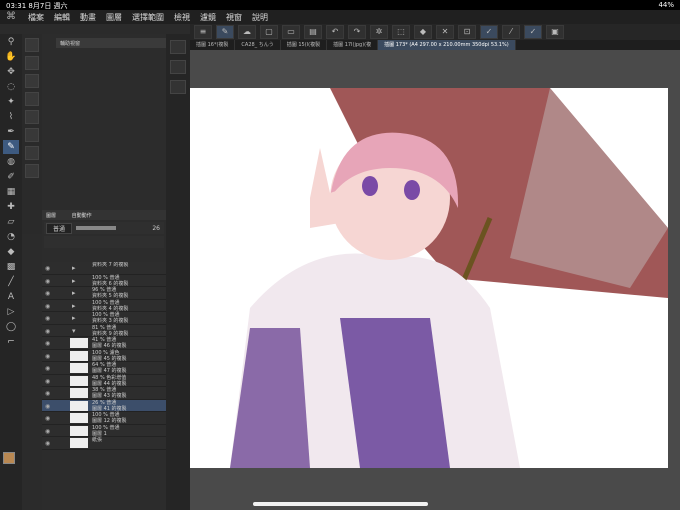 The height and width of the screenshot is (510, 680). What do you see at coordinates (258, 45) in the screenshot?
I see `tab-doc-2: CA28_ ちんう` at bounding box center [258, 45].